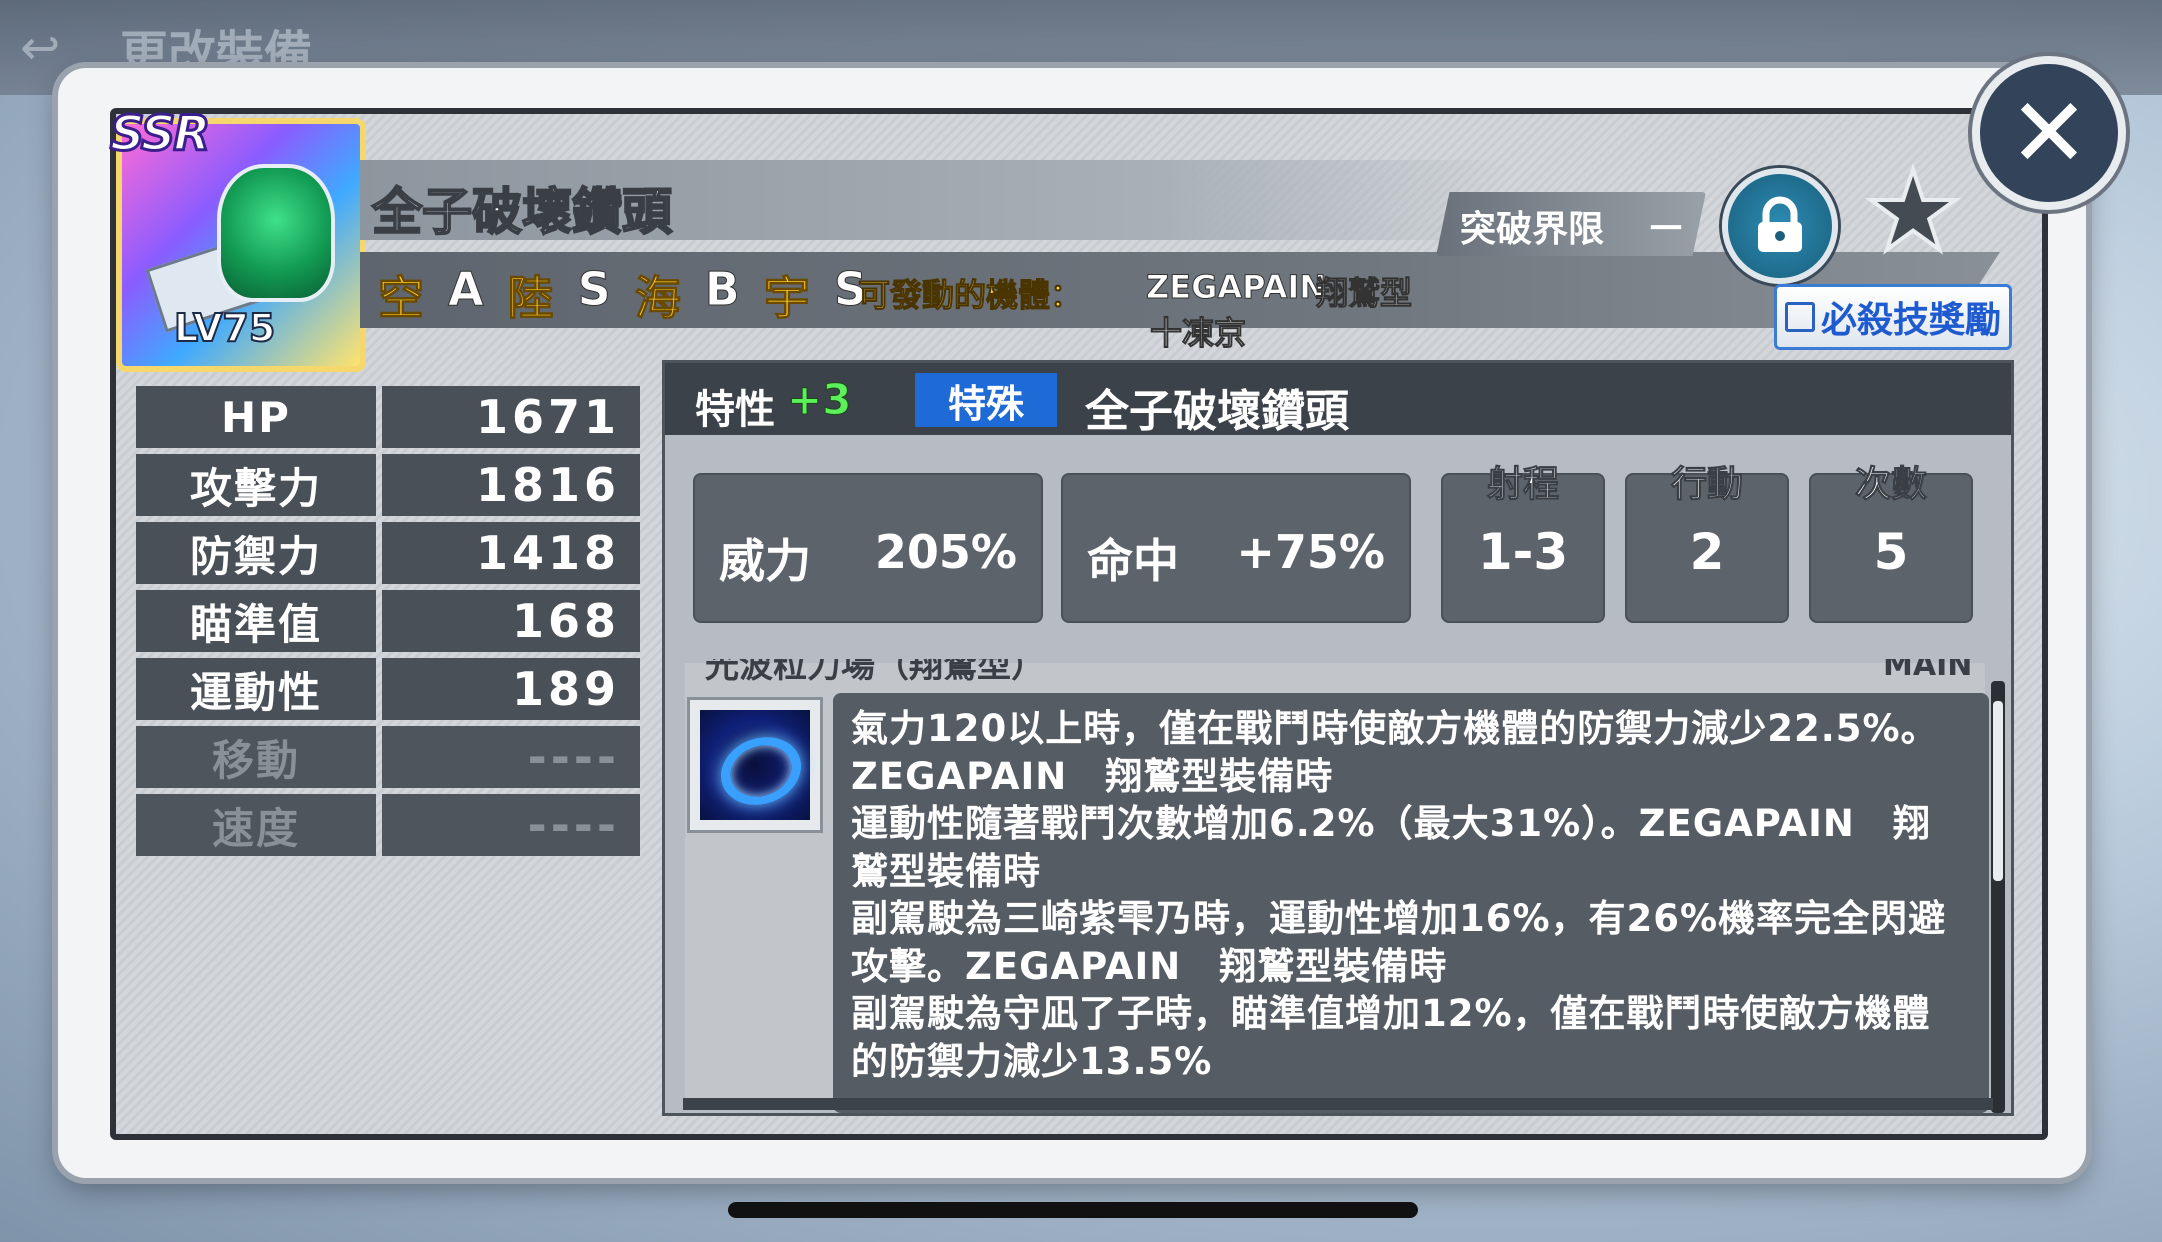  What do you see at coordinates (597, 289) in the screenshot?
I see `terrain-land-value: S` at bounding box center [597, 289].